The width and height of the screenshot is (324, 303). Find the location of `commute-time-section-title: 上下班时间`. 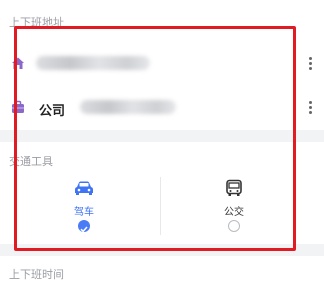

commute-time-section-title: 上下班时间 is located at coordinates (36, 274).